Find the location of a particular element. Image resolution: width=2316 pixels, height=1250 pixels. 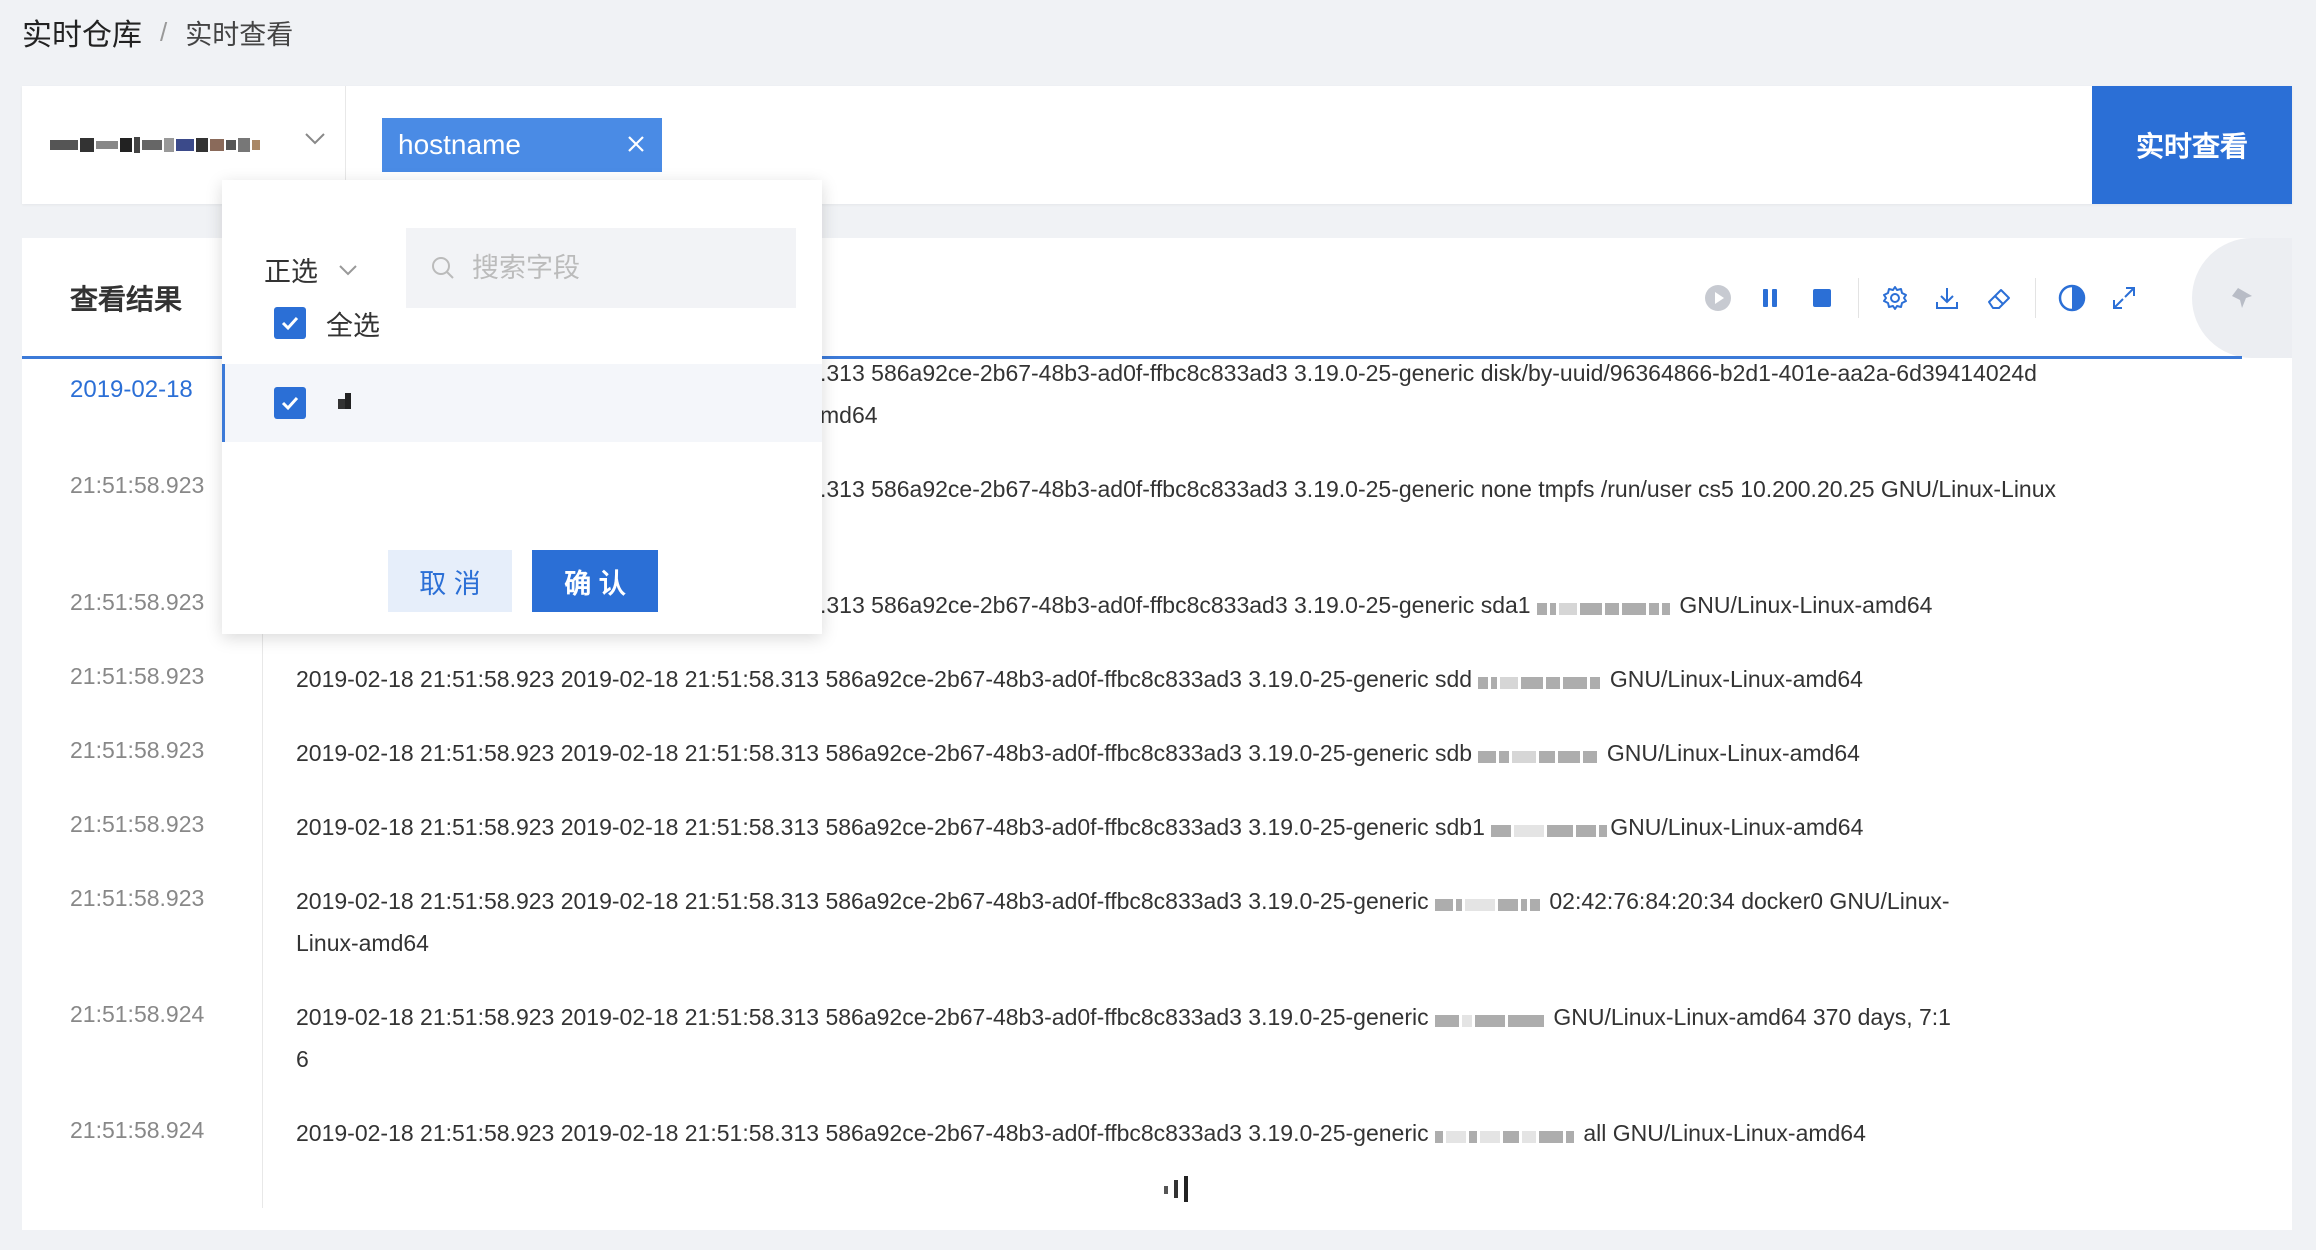

stop-icon is located at coordinates (1822, 298).